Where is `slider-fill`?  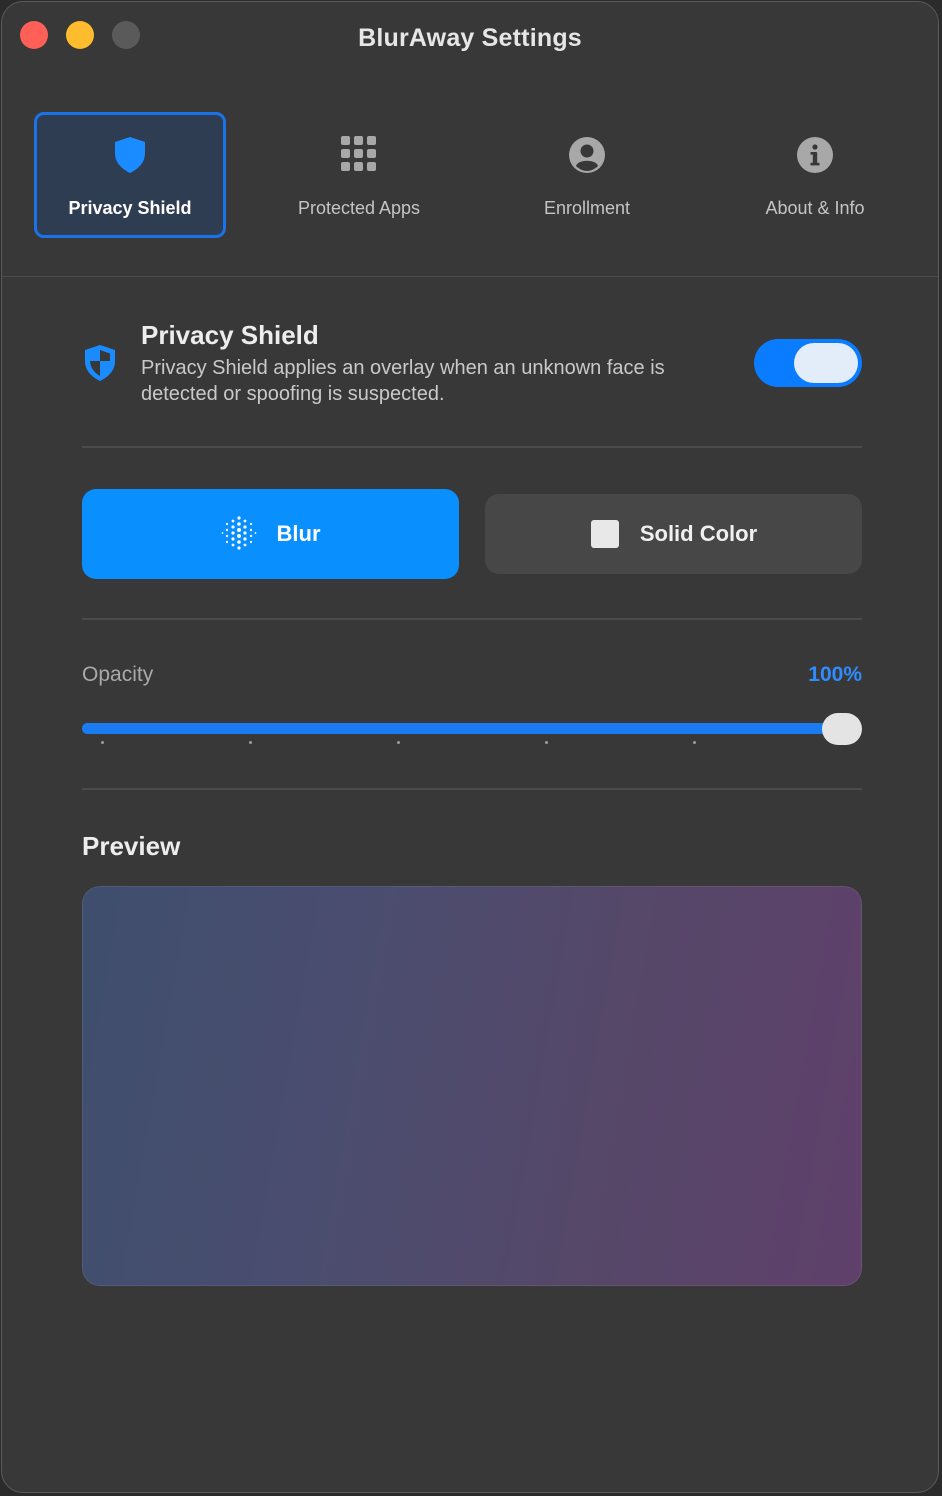
slider-fill is located at coordinates (462, 728).